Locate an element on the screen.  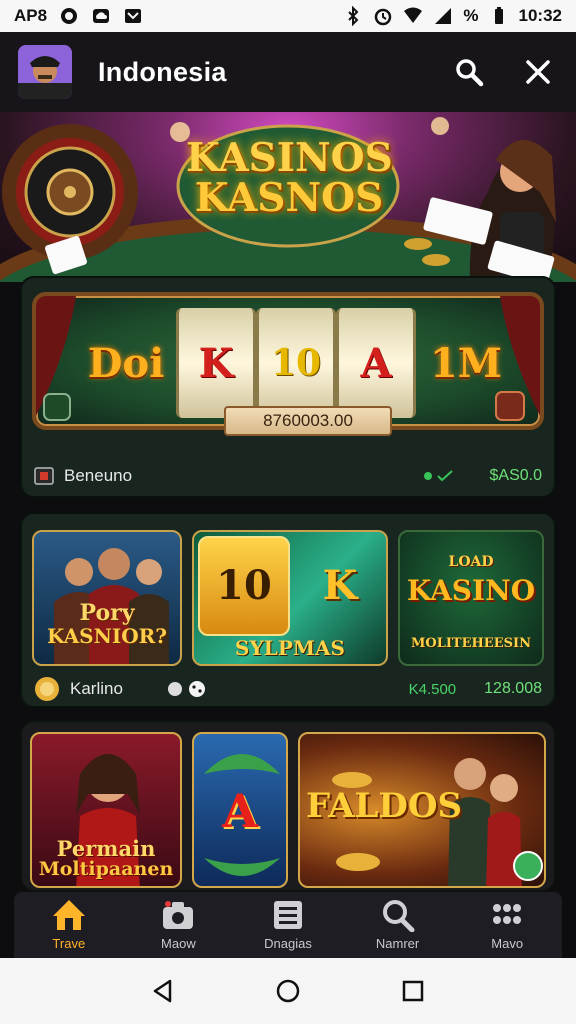
home-circle-icon is located at coordinates (288, 991).